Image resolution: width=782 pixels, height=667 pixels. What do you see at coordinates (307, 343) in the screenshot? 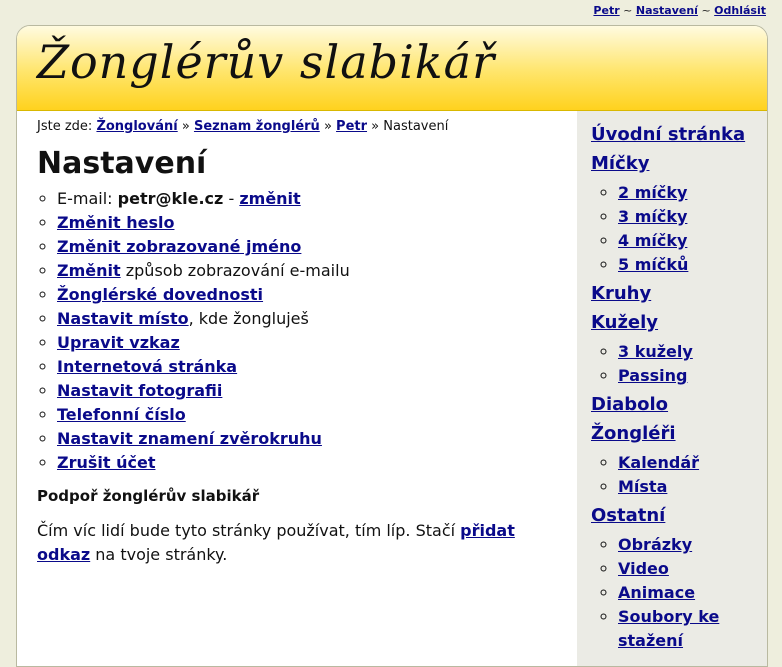
I see `settings-item: Upravit vzkaz` at bounding box center [307, 343].